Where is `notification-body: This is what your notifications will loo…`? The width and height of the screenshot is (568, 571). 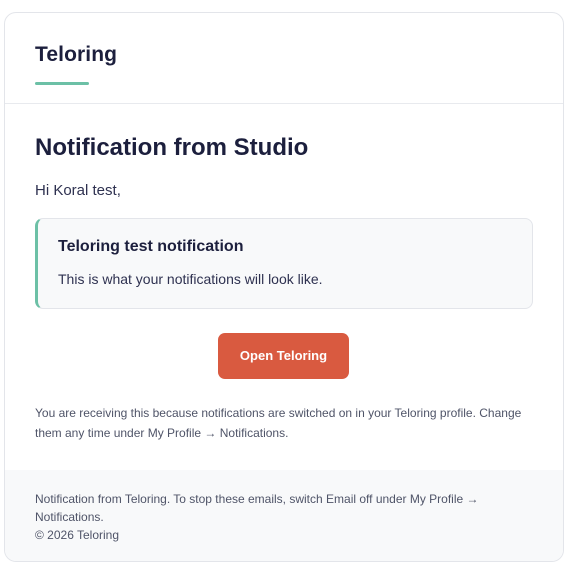
notification-body: This is what your notifications will loo… is located at coordinates (190, 279).